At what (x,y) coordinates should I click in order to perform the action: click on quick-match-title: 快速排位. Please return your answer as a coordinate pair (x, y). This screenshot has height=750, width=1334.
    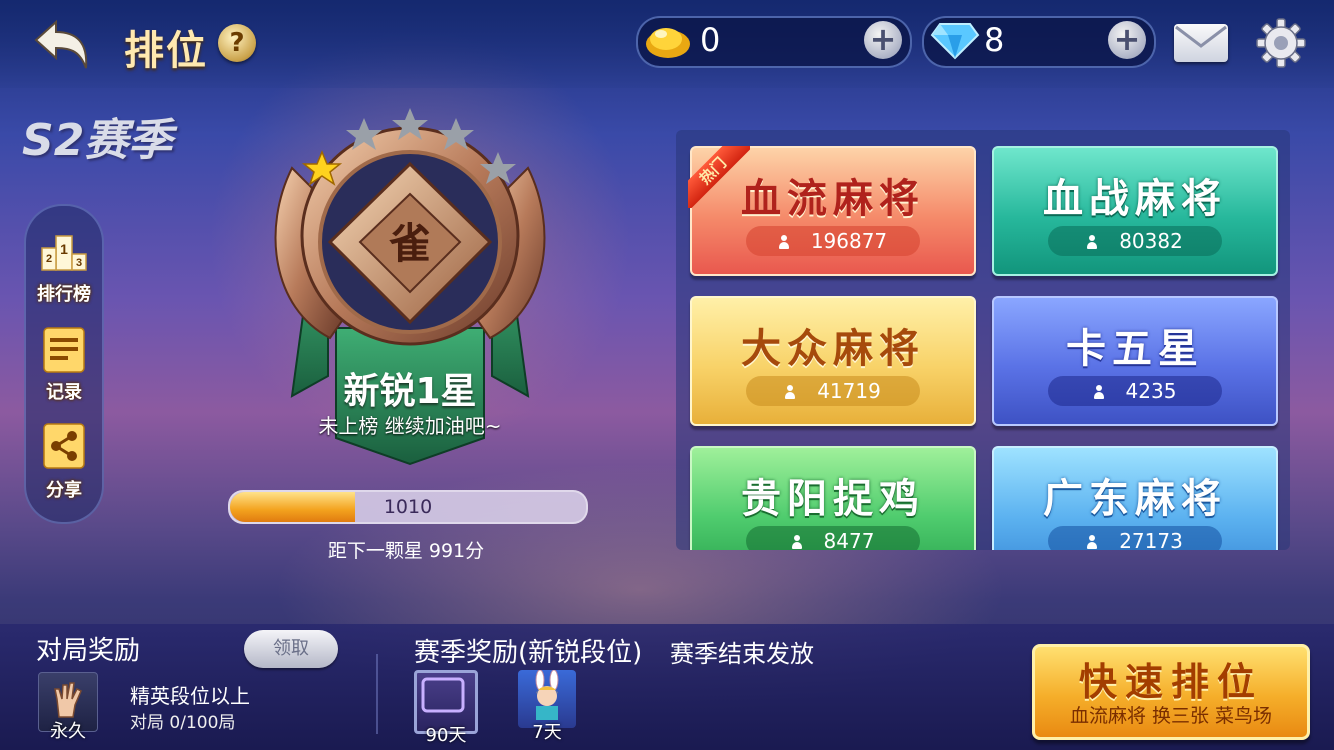
    Looking at the image, I should click on (1170, 681).